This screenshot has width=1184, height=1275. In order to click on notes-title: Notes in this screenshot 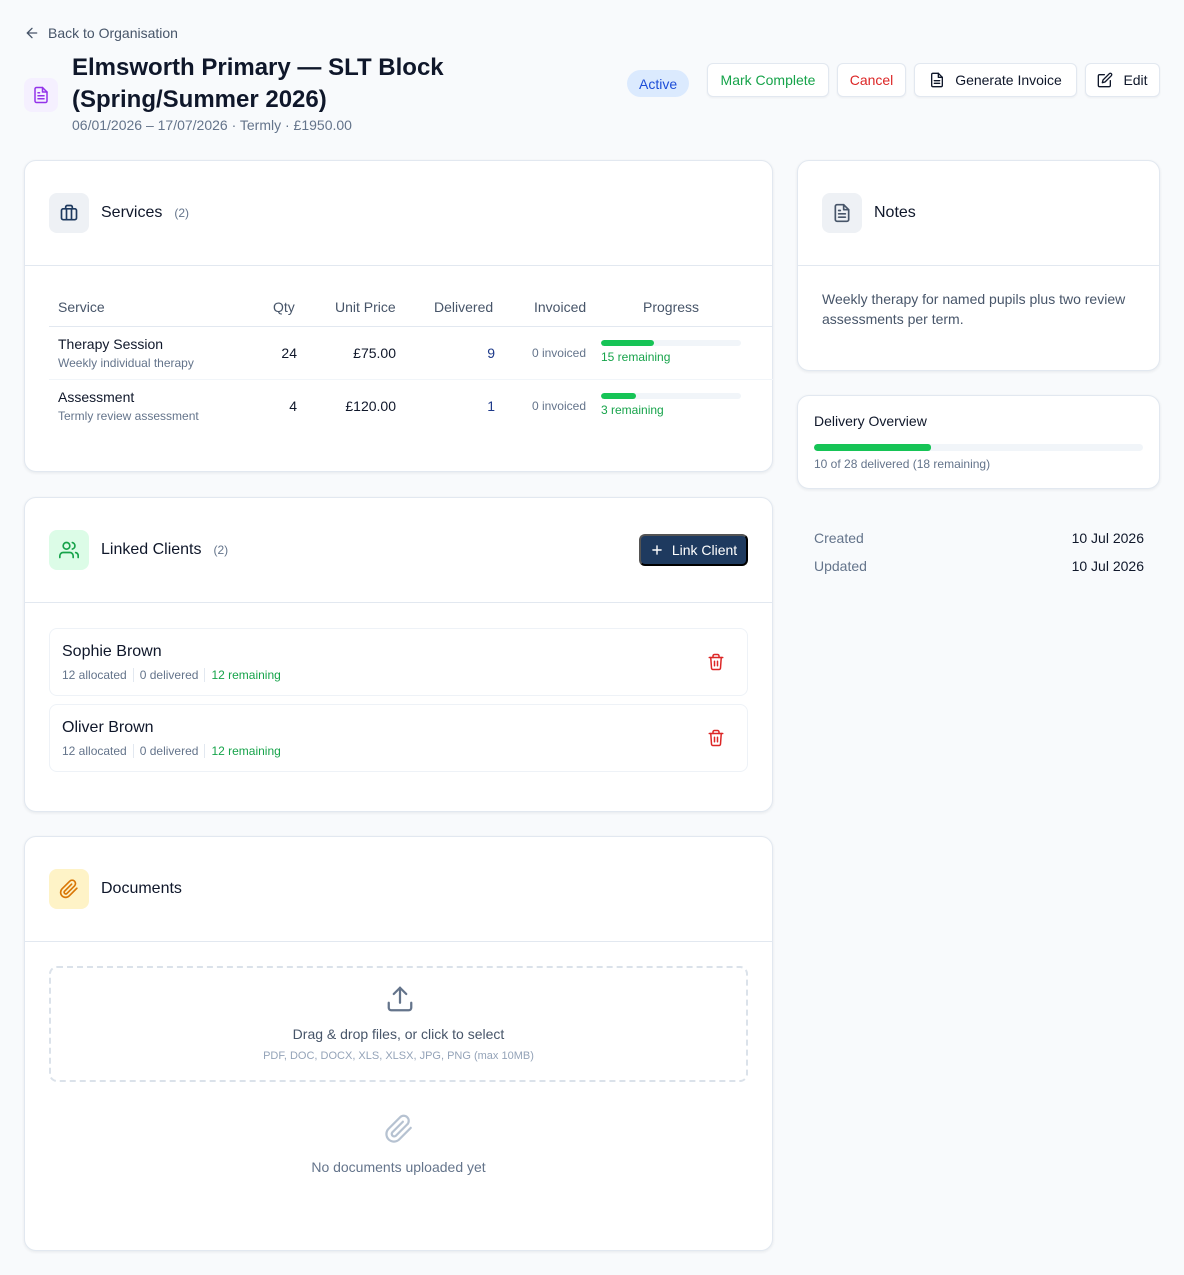, I will do `click(895, 212)`.